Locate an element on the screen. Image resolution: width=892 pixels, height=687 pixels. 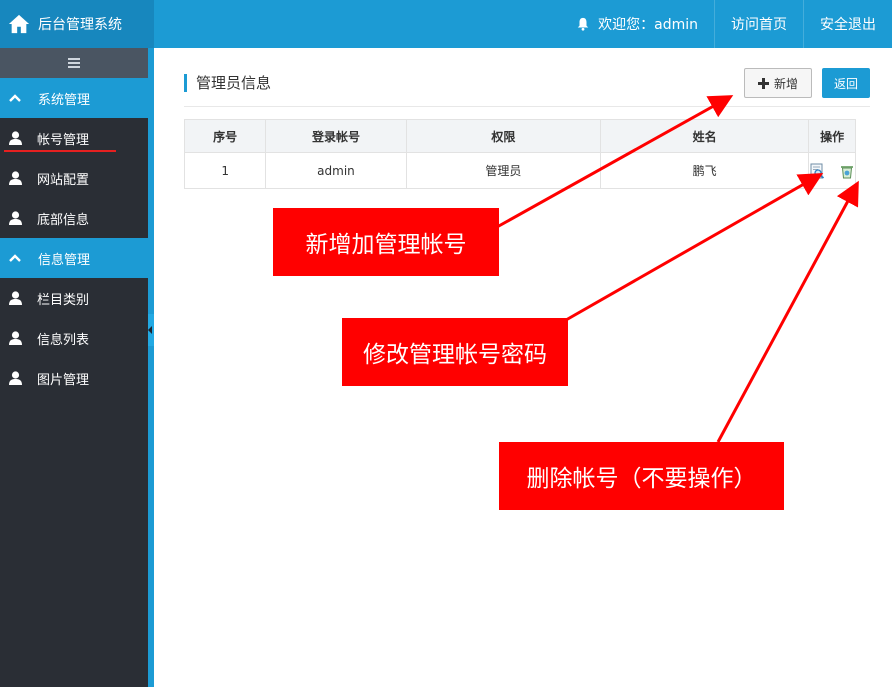
cell-index: 1 is located at coordinates (225, 170).